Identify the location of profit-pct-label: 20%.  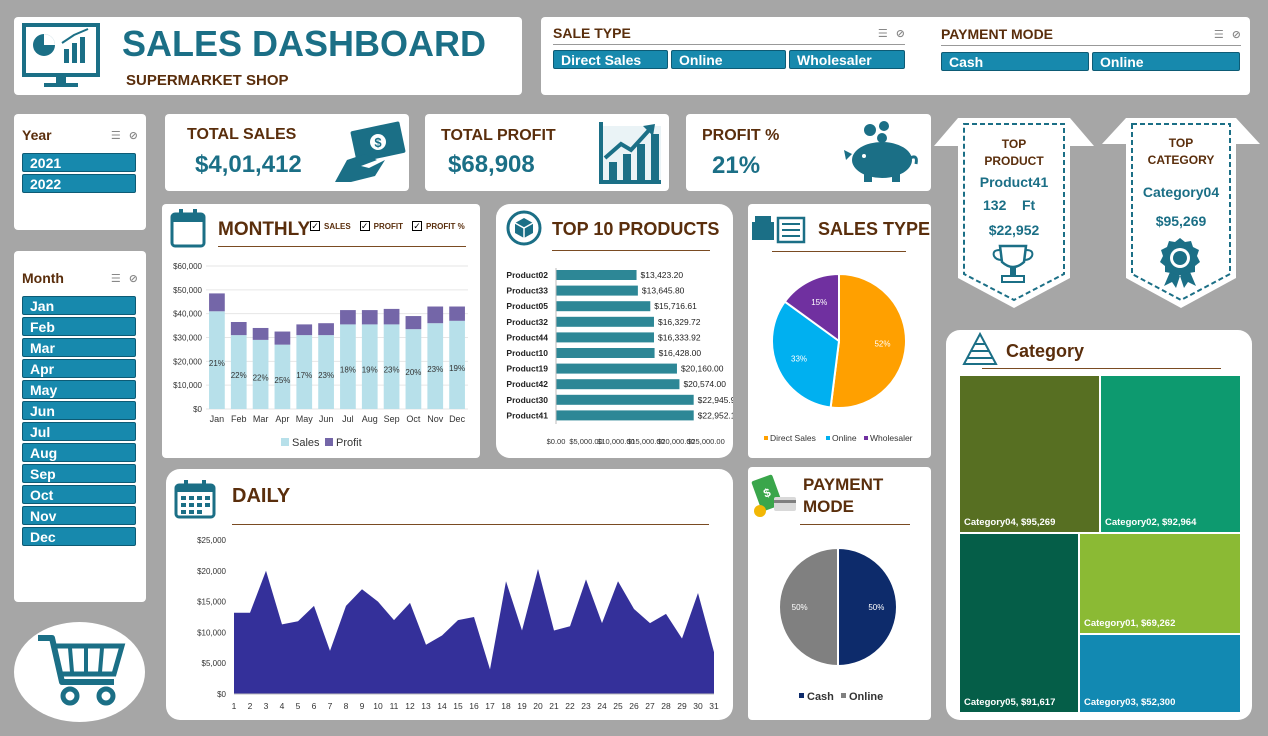
(413, 372).